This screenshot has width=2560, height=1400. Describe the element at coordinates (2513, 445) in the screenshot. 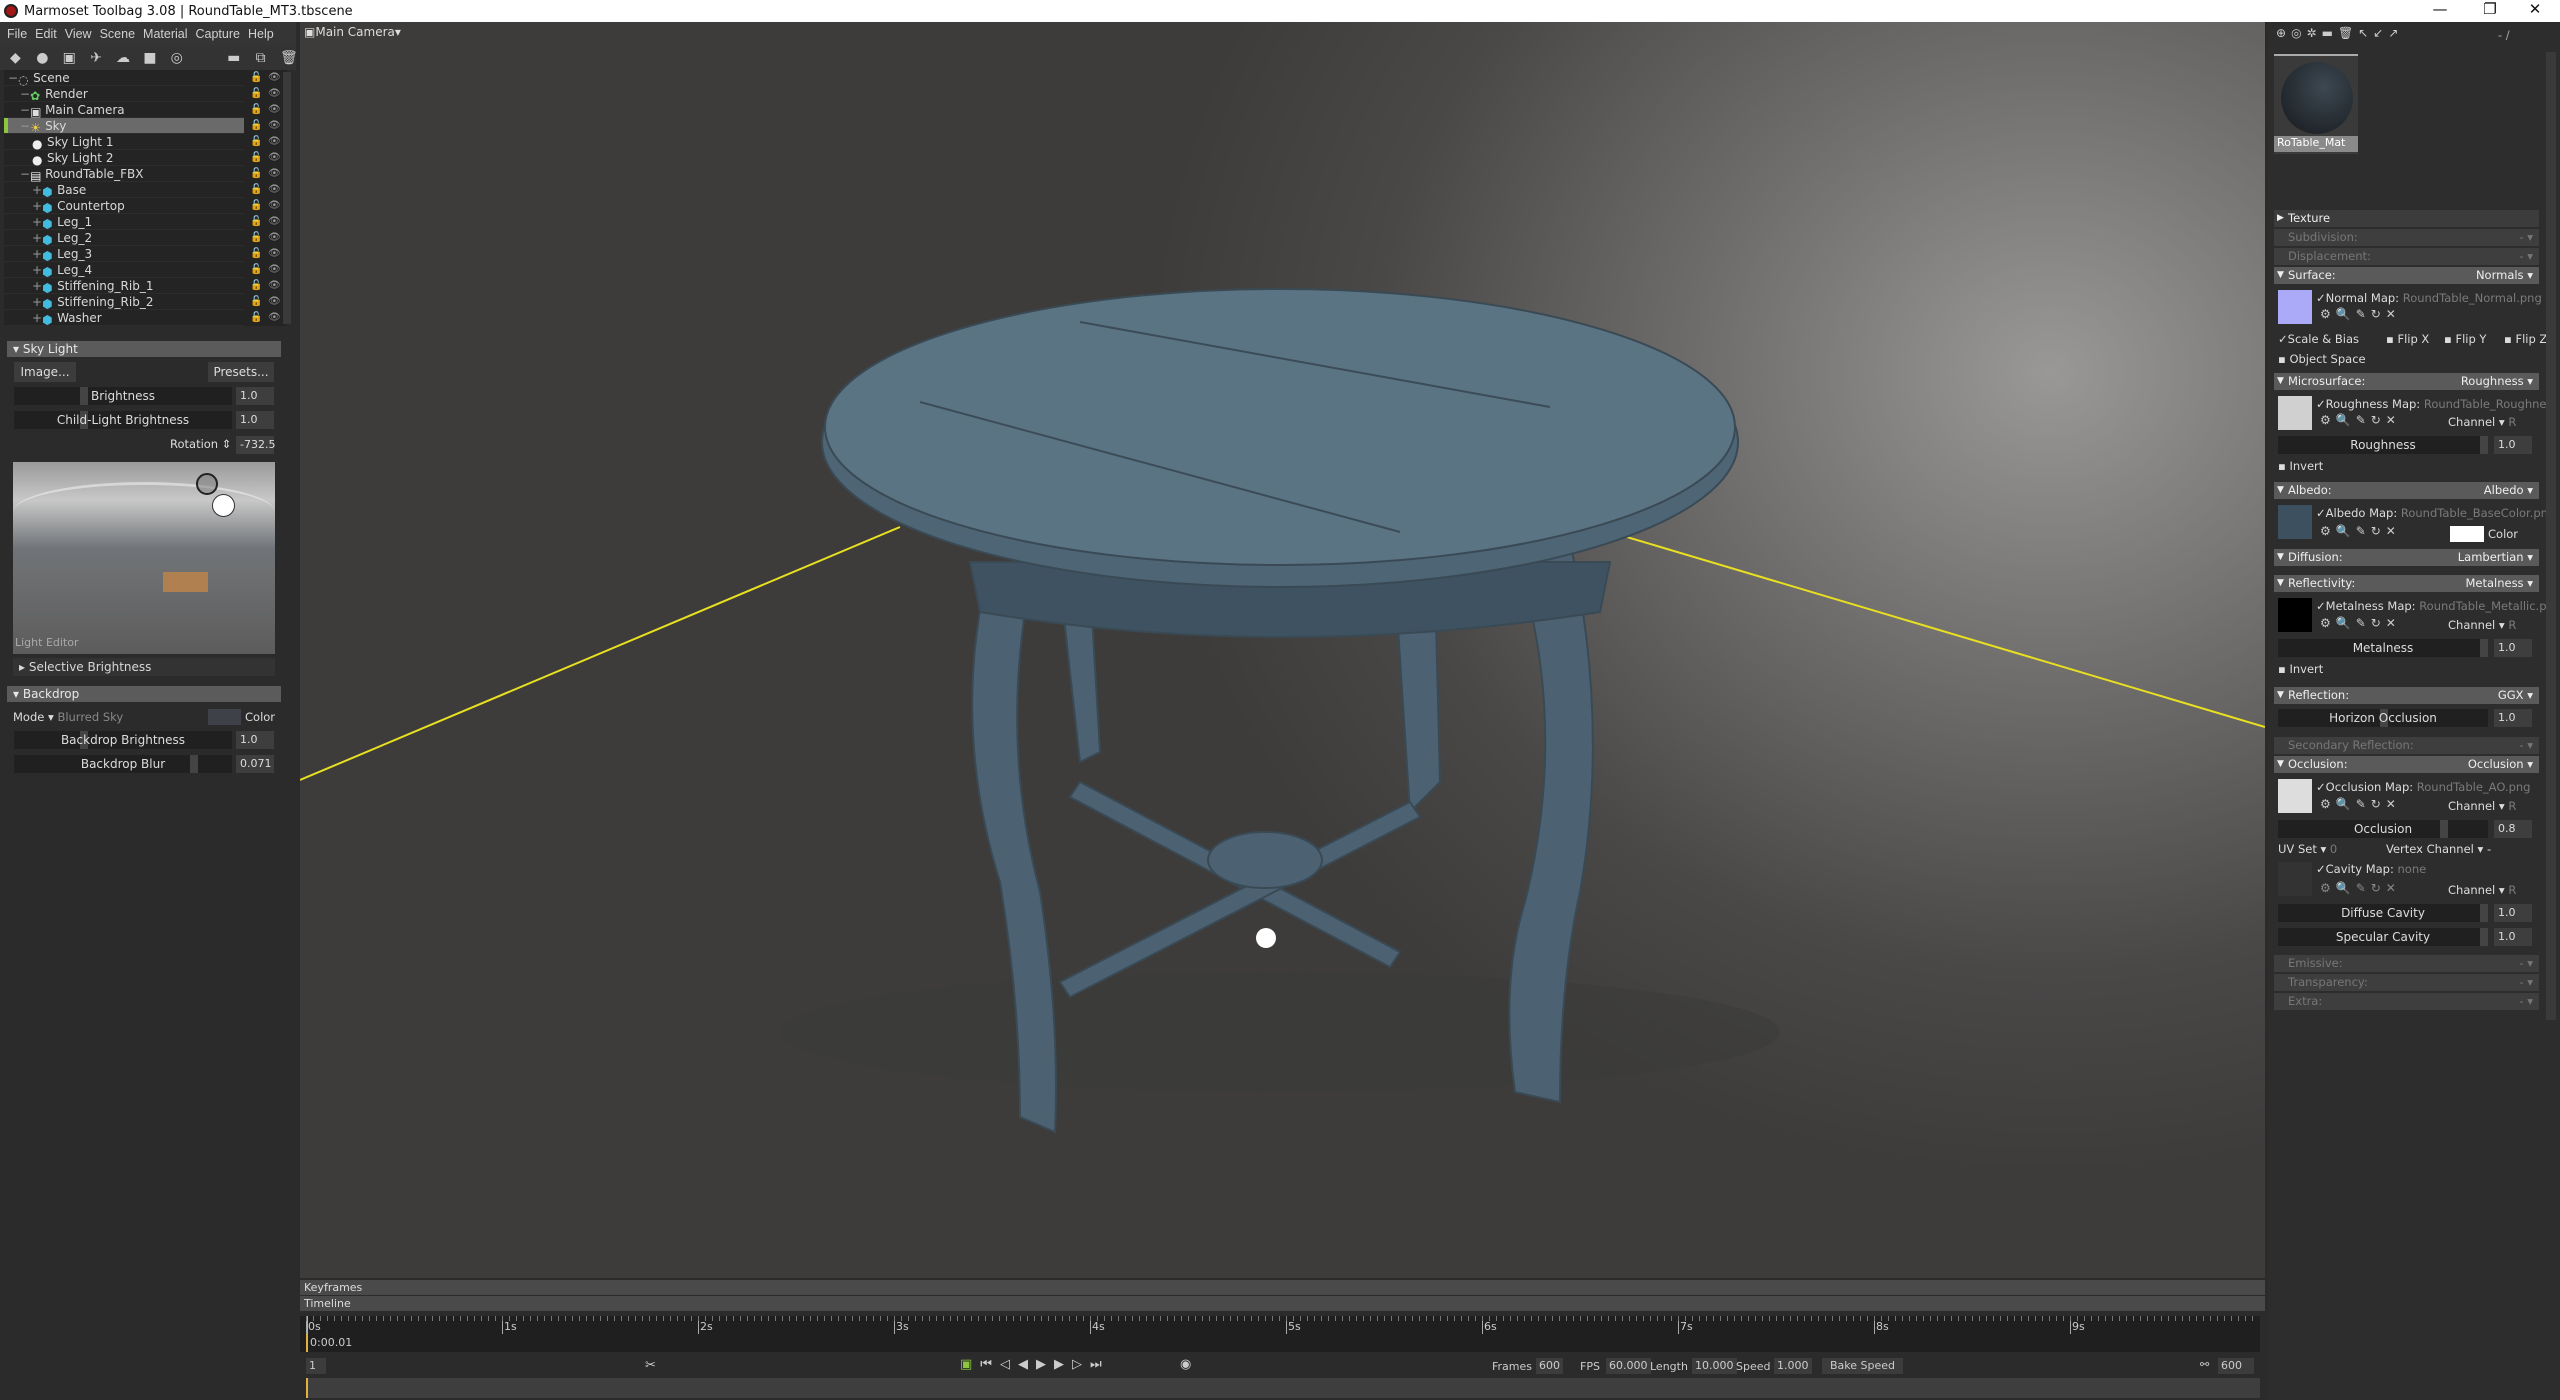

I see `roughness-value: 1.0` at that location.